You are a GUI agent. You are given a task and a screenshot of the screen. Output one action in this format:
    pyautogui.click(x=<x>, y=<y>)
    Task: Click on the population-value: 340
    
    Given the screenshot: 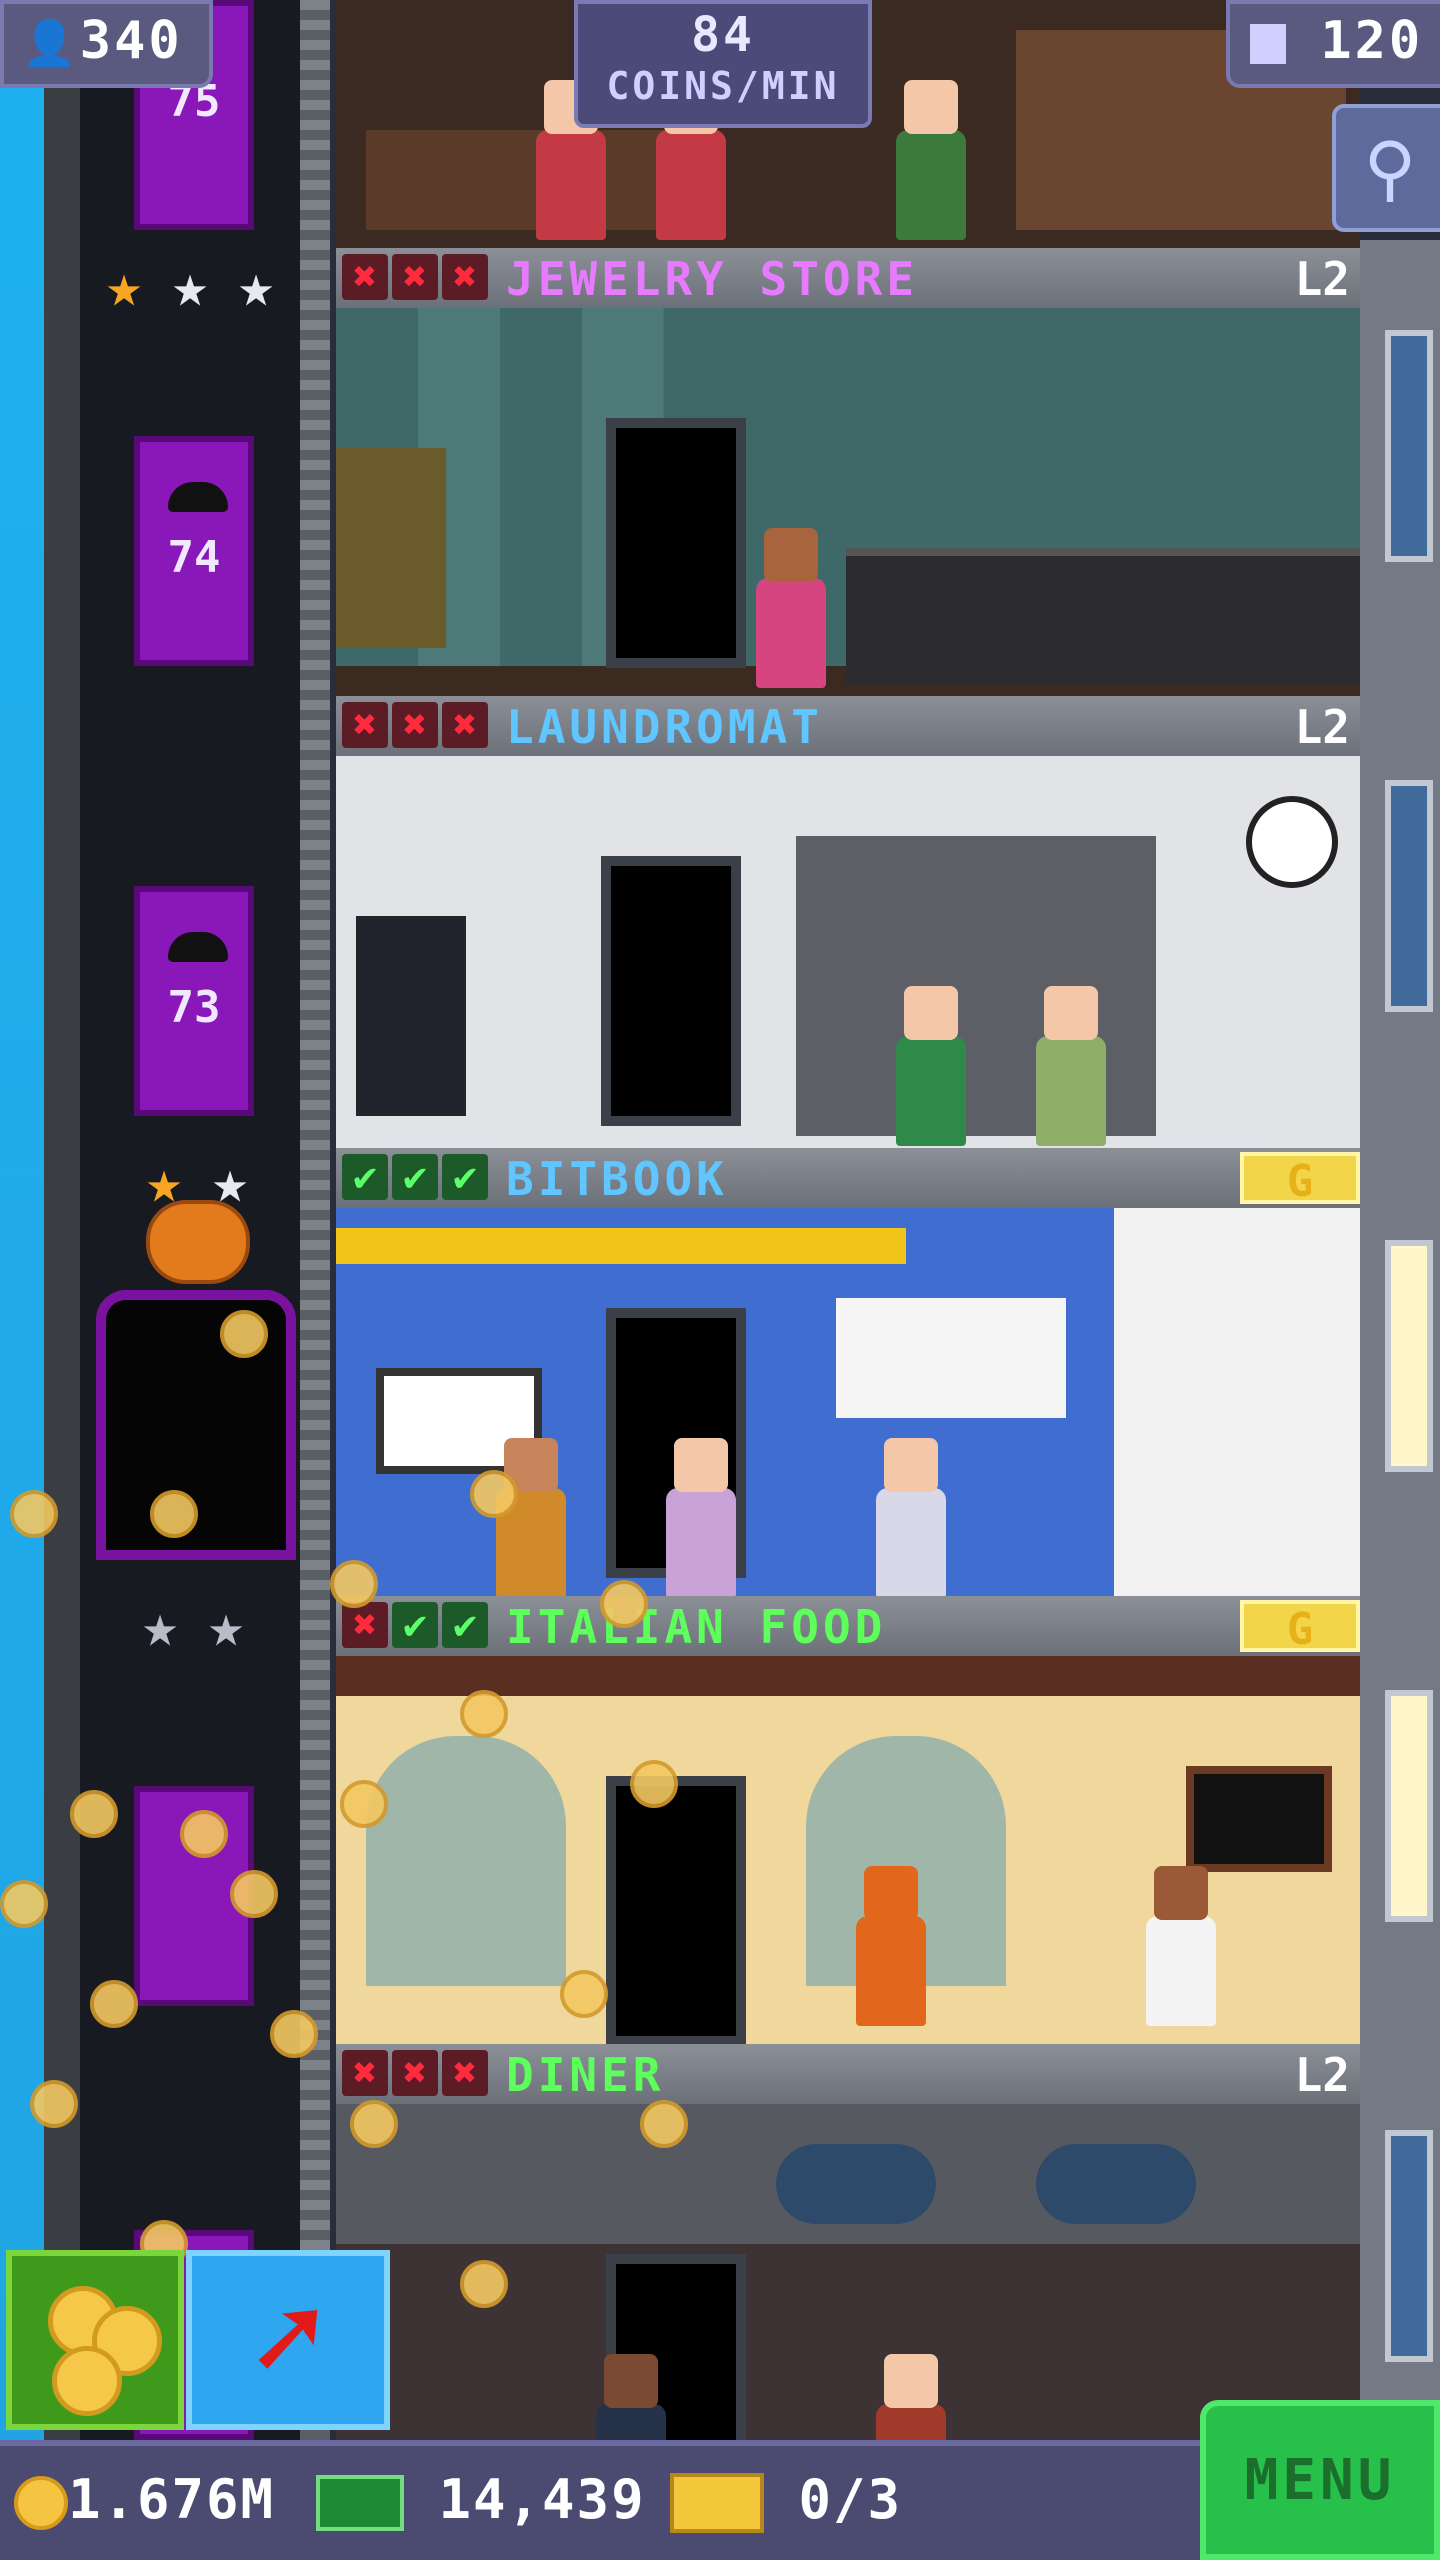 What is the action you would take?
    pyautogui.click(x=131, y=41)
    